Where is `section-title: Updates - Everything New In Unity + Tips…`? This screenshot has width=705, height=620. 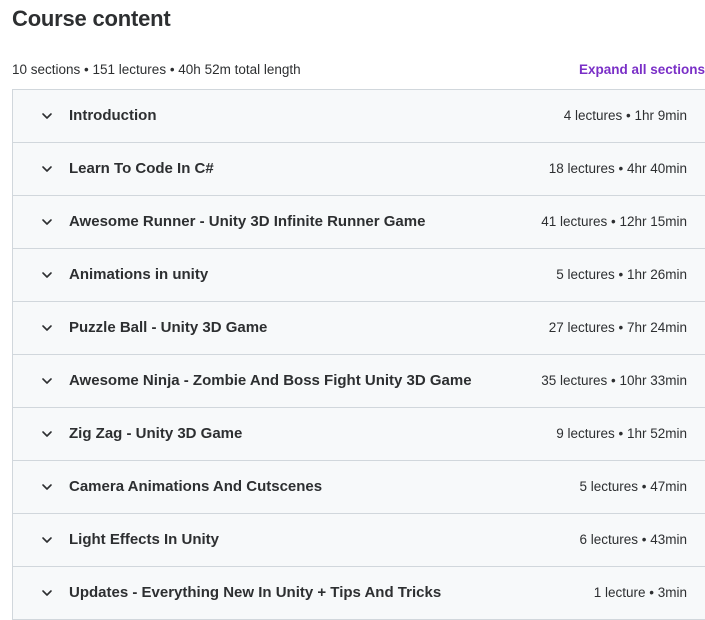
section-title: Updates - Everything New In Unity + Tips… is located at coordinates (255, 592).